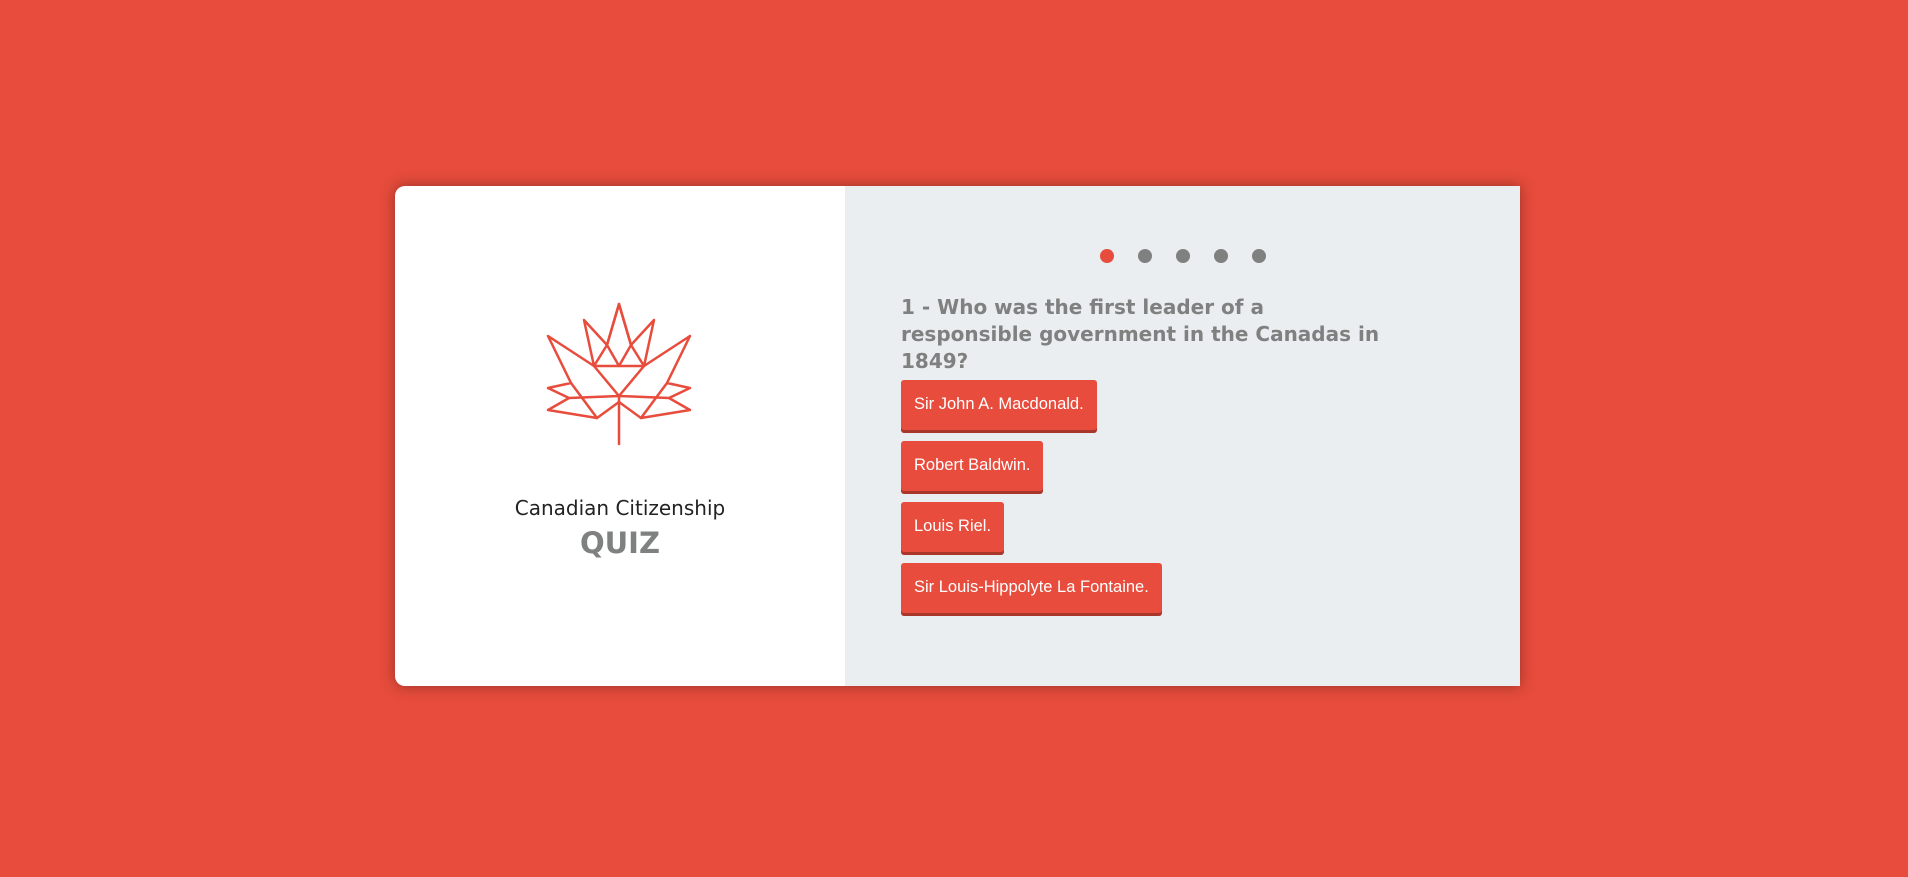 The image size is (1908, 877). What do you see at coordinates (1031, 588) in the screenshot?
I see `answer-button-4: Sir Louis-Hippolyte La Fontaine.` at bounding box center [1031, 588].